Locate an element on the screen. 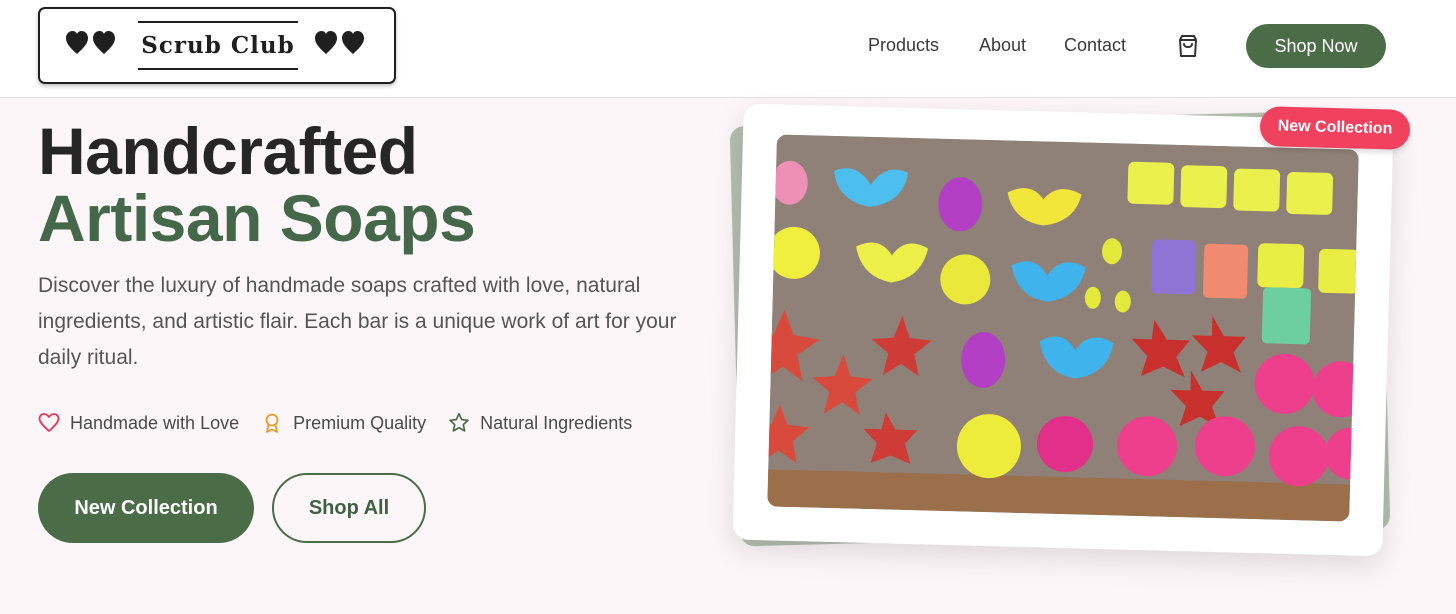 This screenshot has width=1456, height=614. feature-quality: Premium Quality is located at coordinates (343, 423).